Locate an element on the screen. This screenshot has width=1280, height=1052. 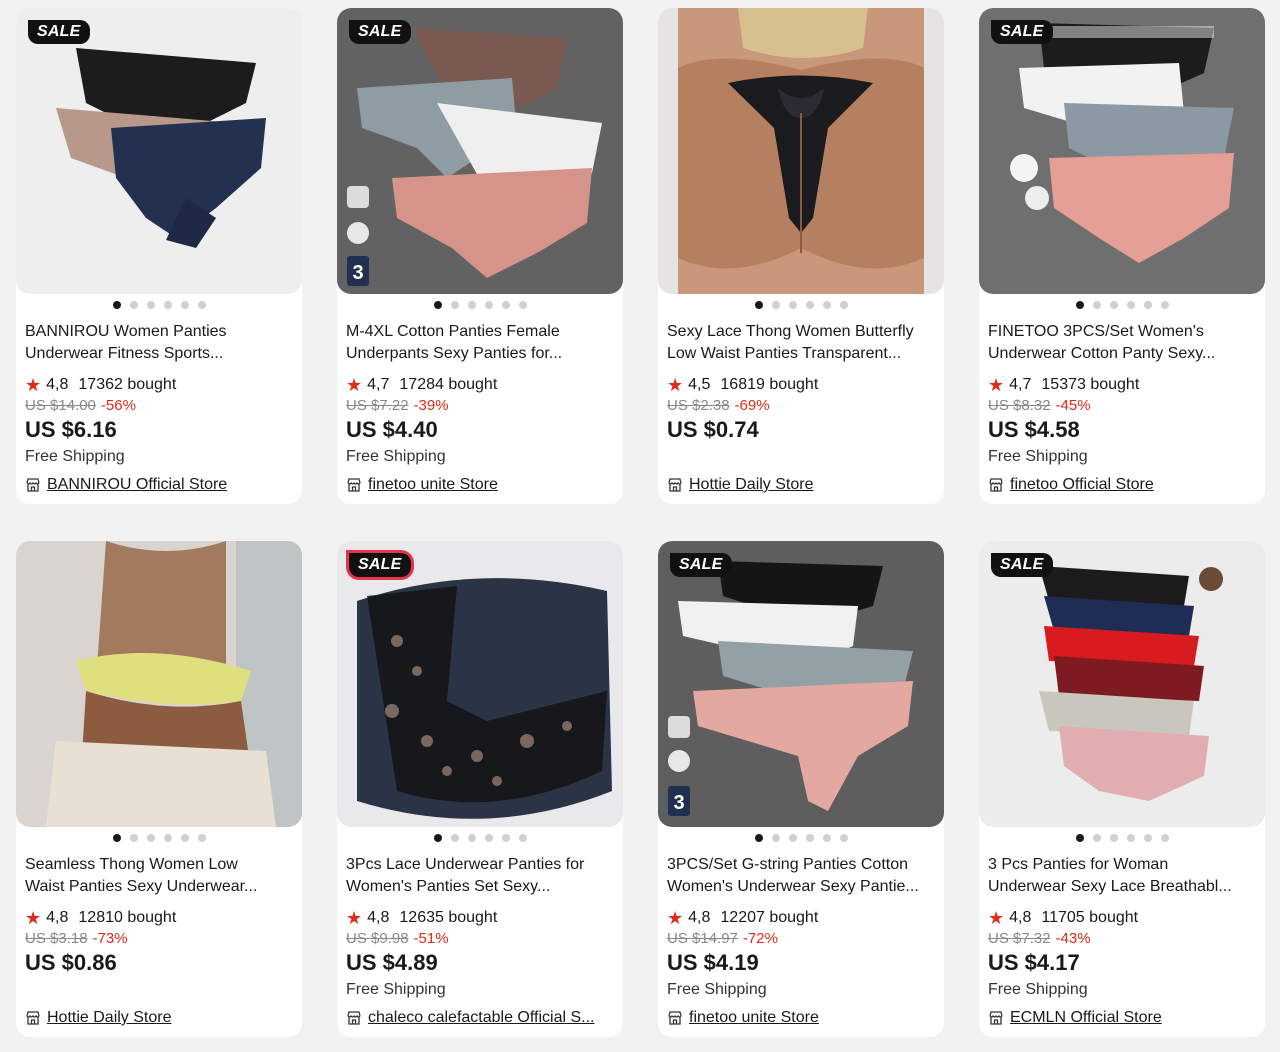
store-link: finetoo Official Store is located at coordinates (1122, 485).